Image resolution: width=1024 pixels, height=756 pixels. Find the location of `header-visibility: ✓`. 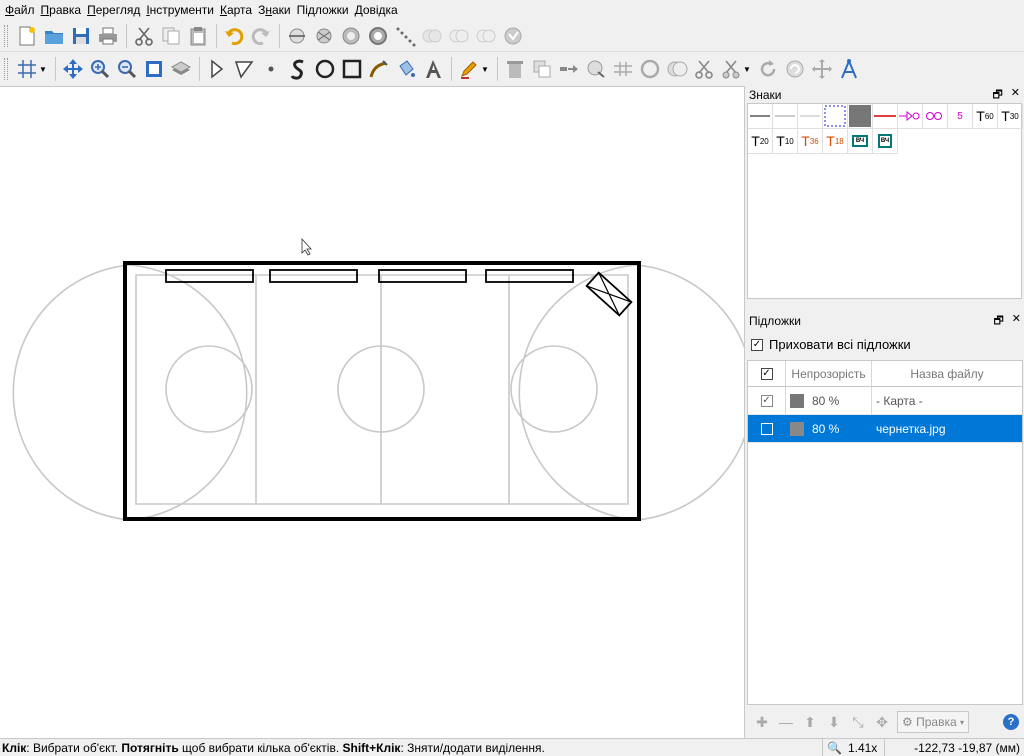

header-visibility: ✓ is located at coordinates (767, 373).